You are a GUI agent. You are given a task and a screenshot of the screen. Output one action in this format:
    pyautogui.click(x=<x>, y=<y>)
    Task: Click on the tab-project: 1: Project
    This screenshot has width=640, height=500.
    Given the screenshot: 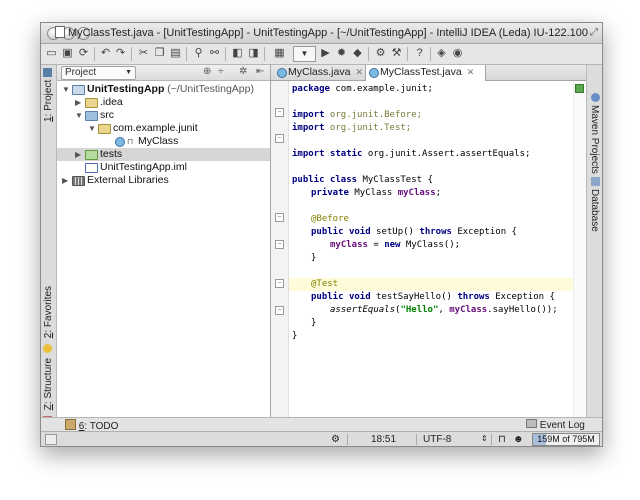 What is the action you would take?
    pyautogui.click(x=48, y=93)
    